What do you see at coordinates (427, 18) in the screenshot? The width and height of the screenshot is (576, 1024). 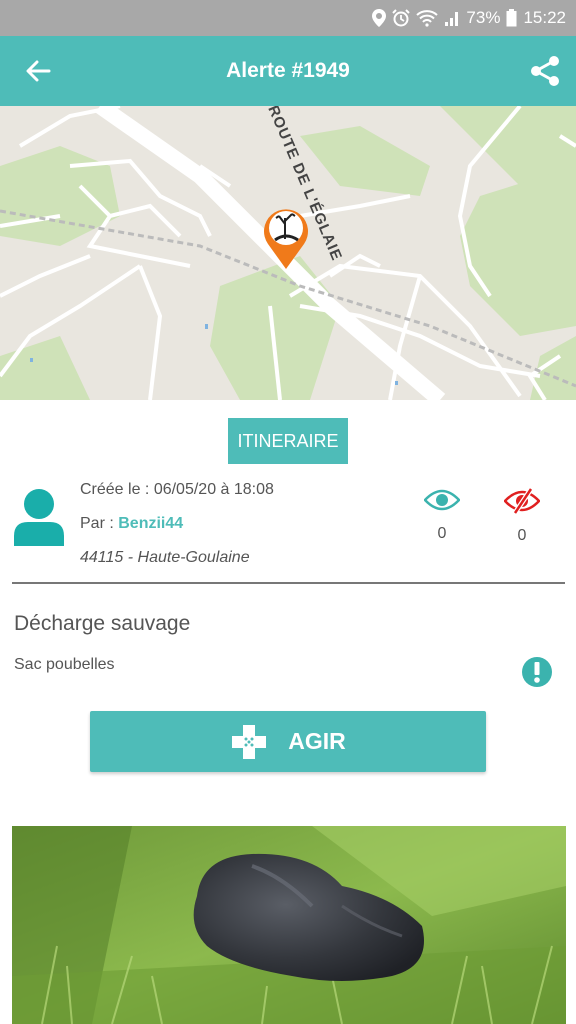 I see `wifi-icon` at bounding box center [427, 18].